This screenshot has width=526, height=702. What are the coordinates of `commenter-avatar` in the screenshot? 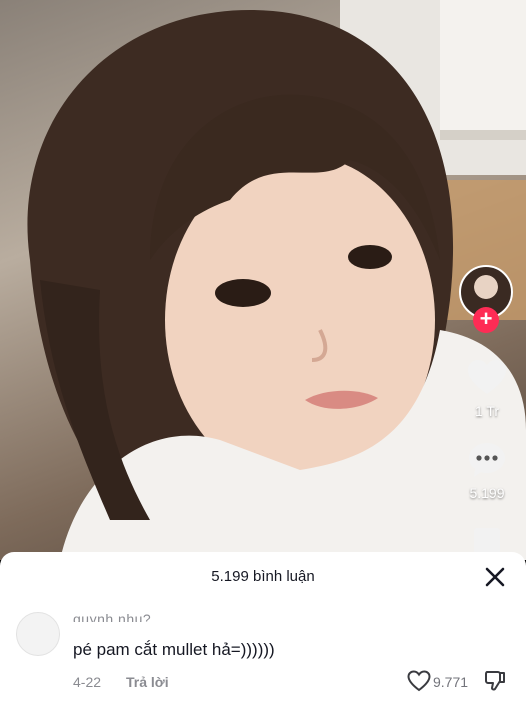 It's located at (38, 634).